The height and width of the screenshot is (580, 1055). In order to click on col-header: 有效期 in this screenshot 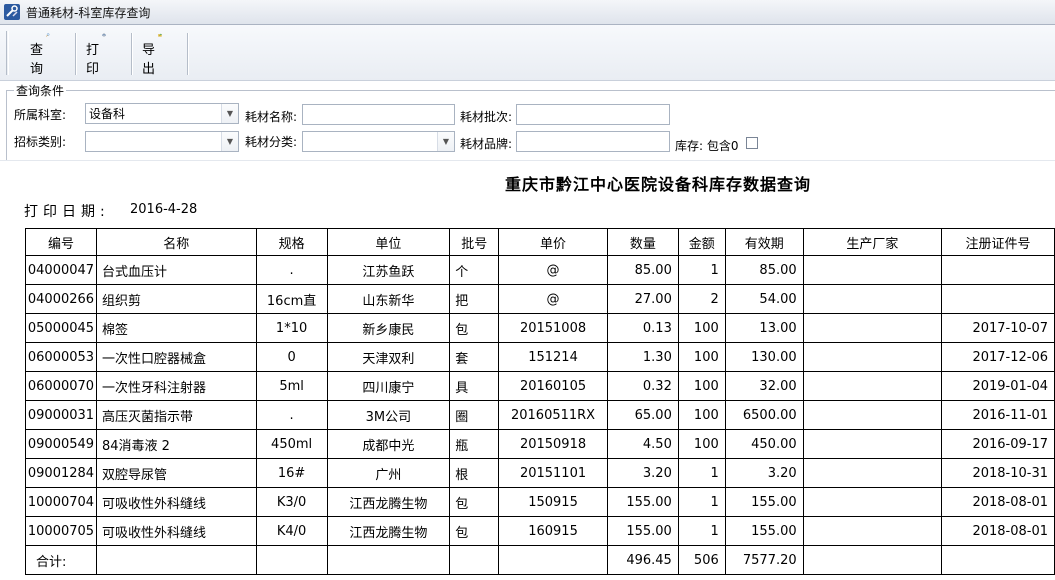, I will do `click(764, 242)`.